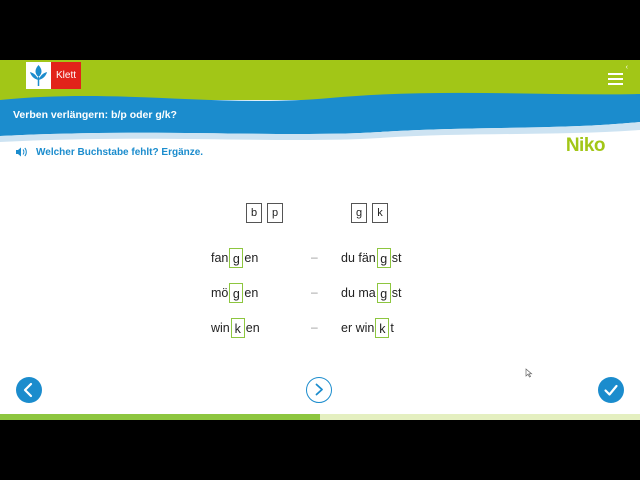 This screenshot has height=480, width=640. I want to click on word-part-before: win, so click(220, 328).